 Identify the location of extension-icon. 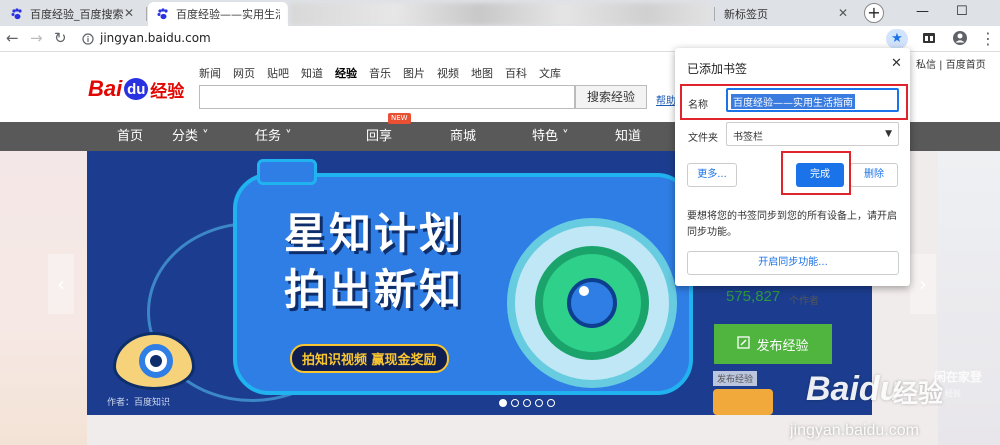
(929, 39).